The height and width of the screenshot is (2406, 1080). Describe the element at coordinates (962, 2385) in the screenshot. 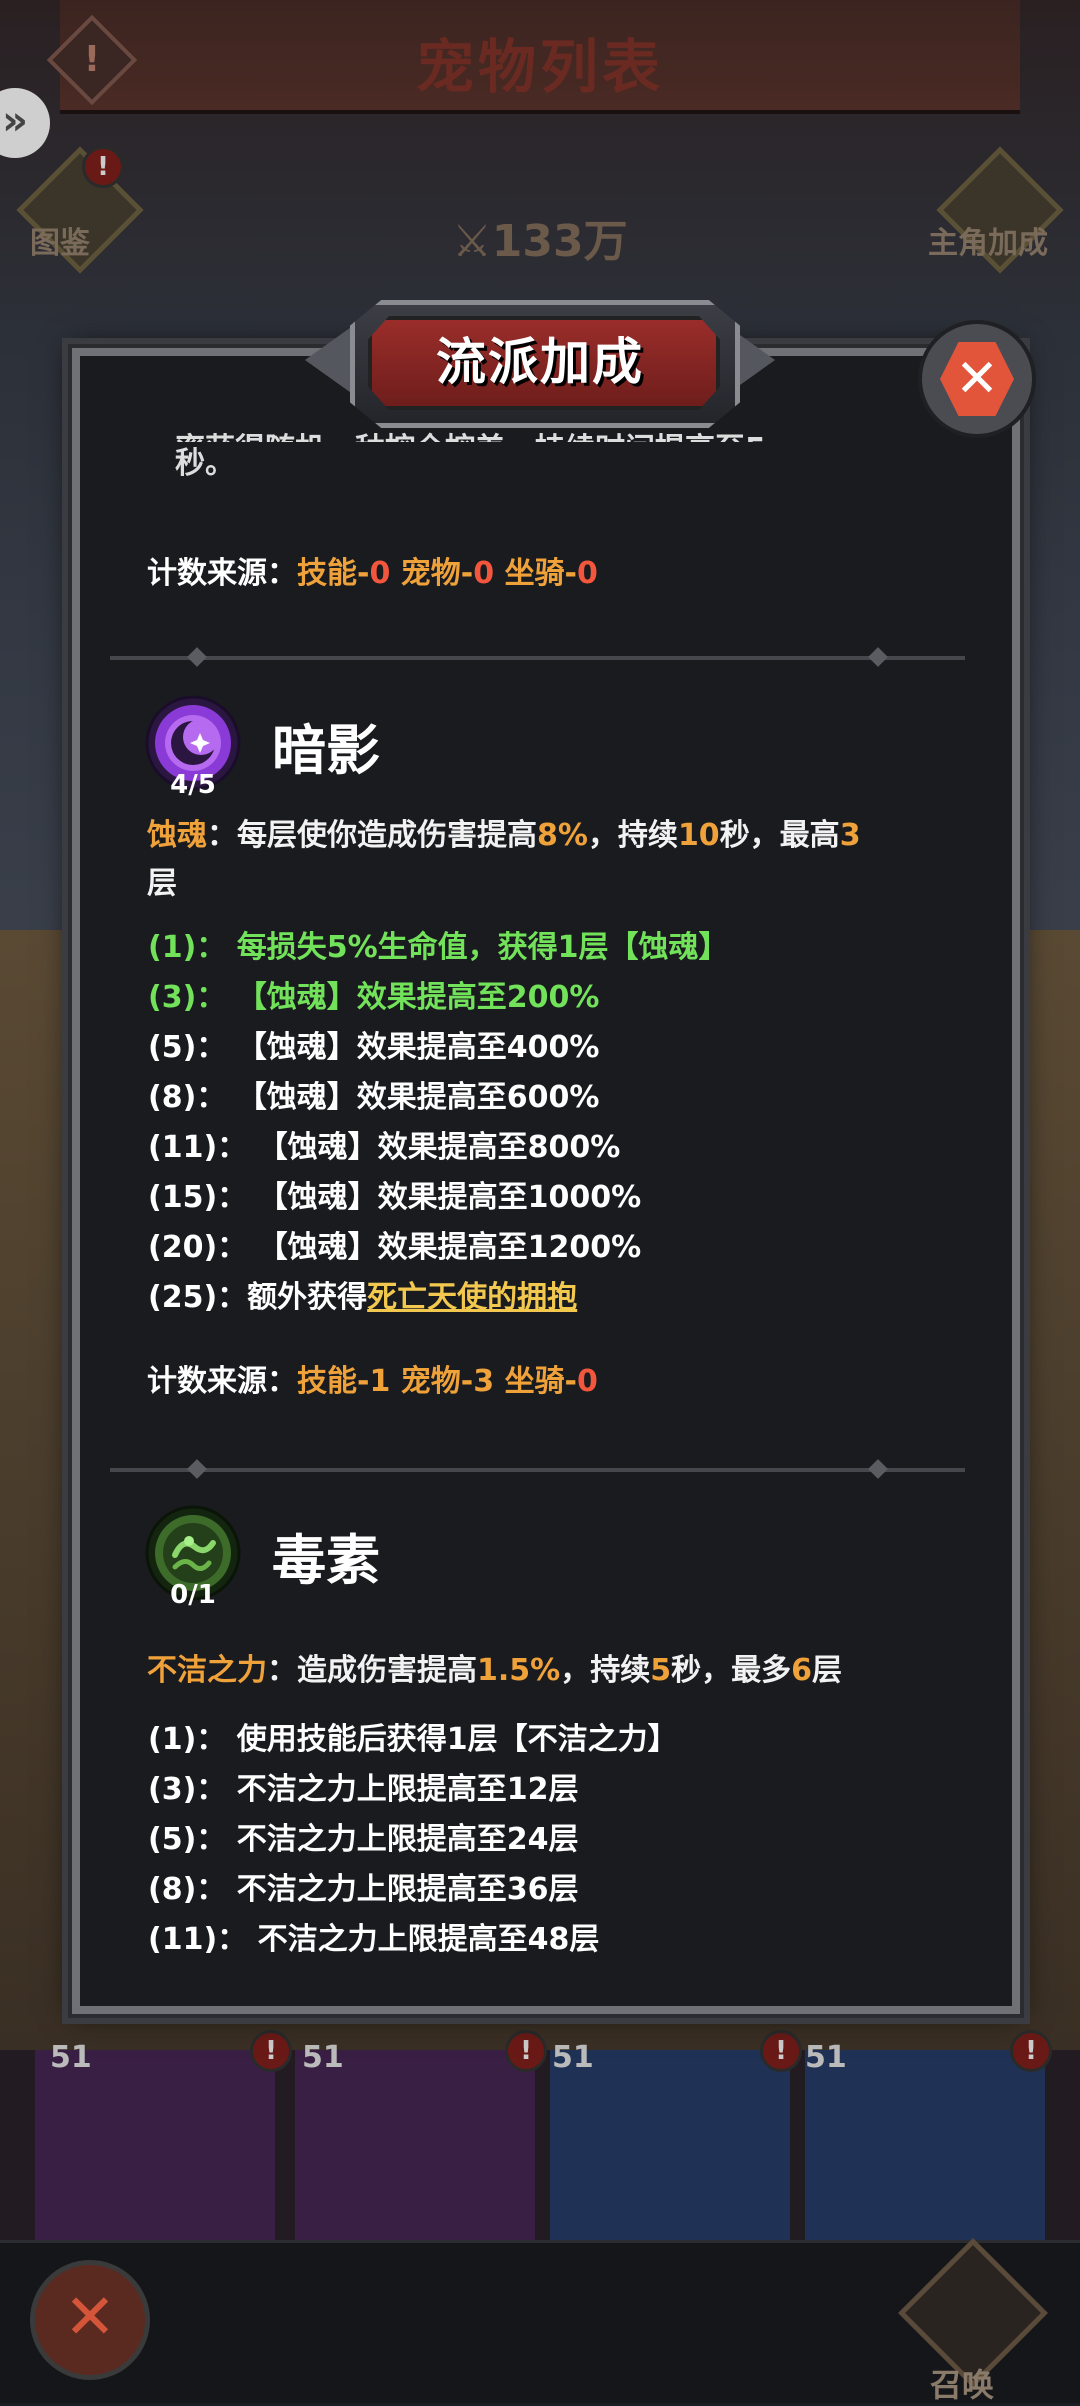

I see `summon-label: 召唤` at that location.